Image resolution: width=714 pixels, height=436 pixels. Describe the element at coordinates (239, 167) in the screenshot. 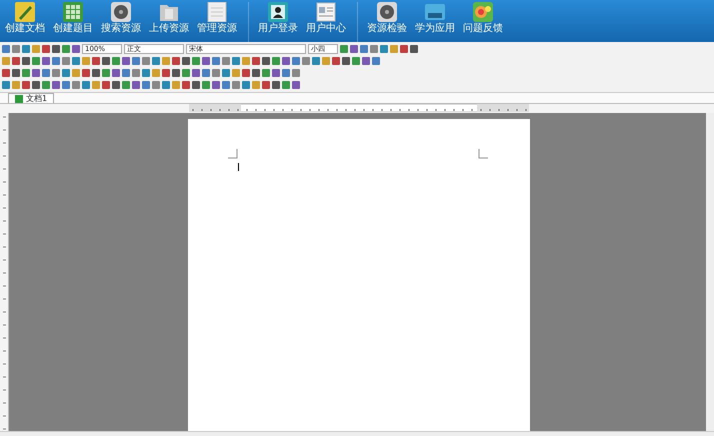

I see `text-cursor-icon` at that location.